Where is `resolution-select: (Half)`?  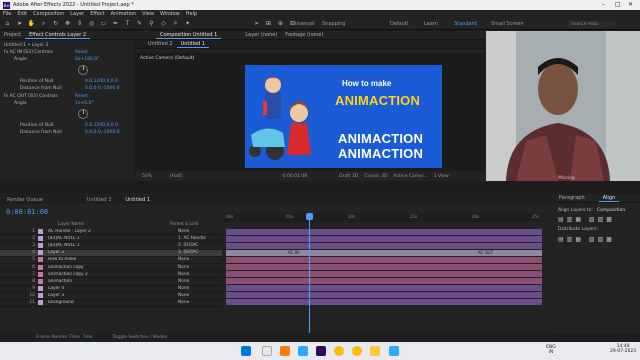
resolution-select: (Half) is located at coordinates (176, 176).